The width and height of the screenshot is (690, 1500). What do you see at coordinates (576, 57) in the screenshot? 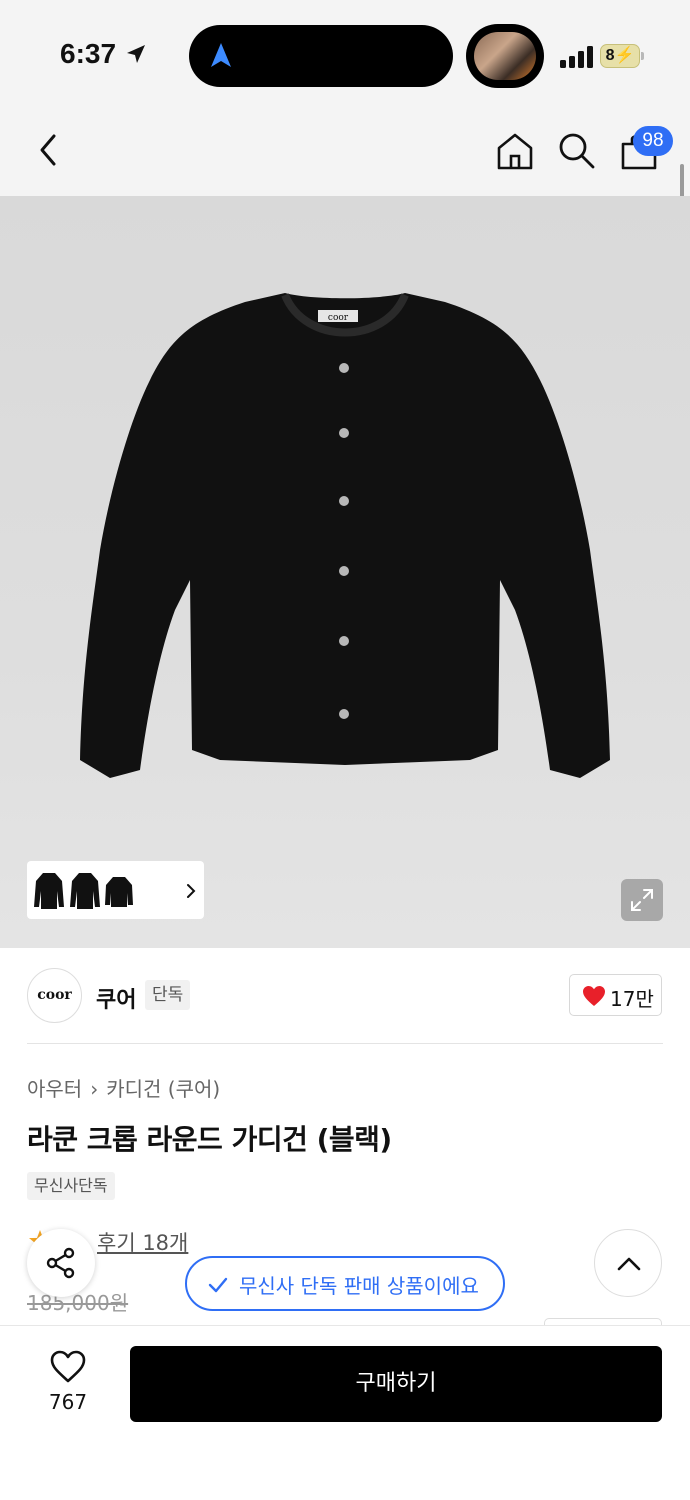
I see `signal-icon` at bounding box center [576, 57].